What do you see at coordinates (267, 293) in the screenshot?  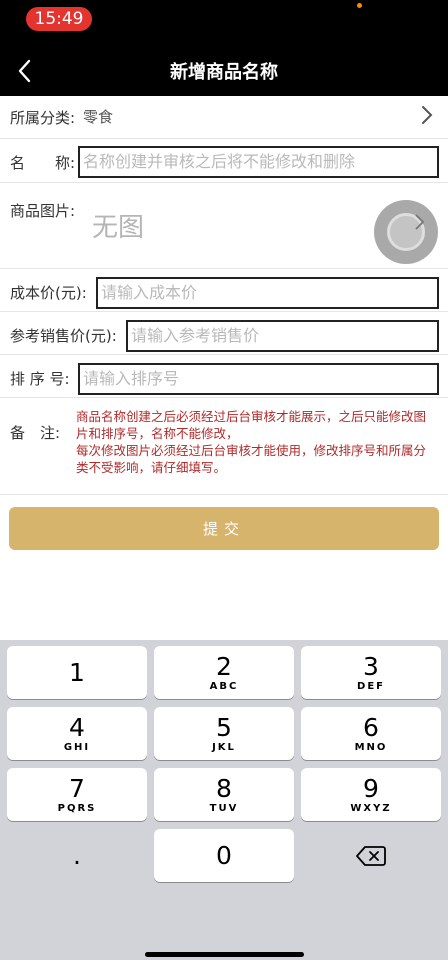 I see `cost-price-input: 请输入成本价` at bounding box center [267, 293].